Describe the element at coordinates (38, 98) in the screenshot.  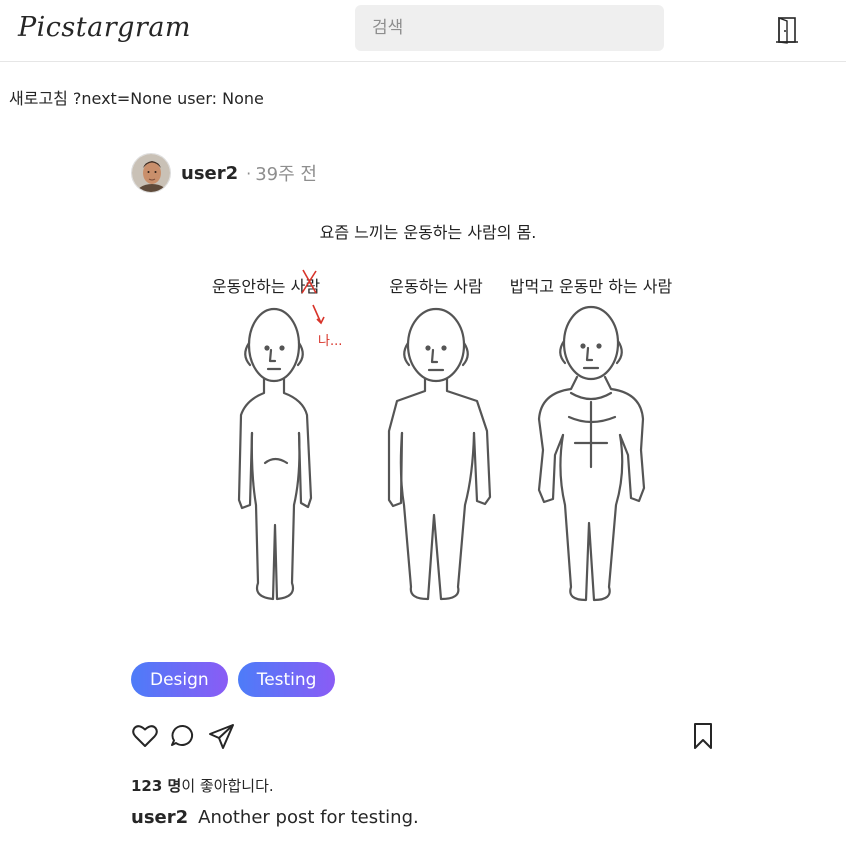
I see `refresh-link: 새로고침` at that location.